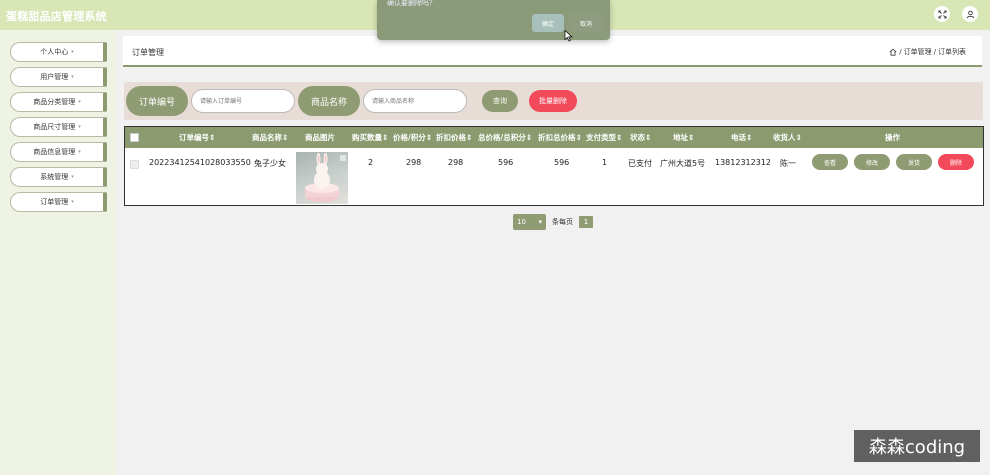 The width and height of the screenshot is (990, 475). I want to click on col-address: 地址⇕, so click(683, 137).